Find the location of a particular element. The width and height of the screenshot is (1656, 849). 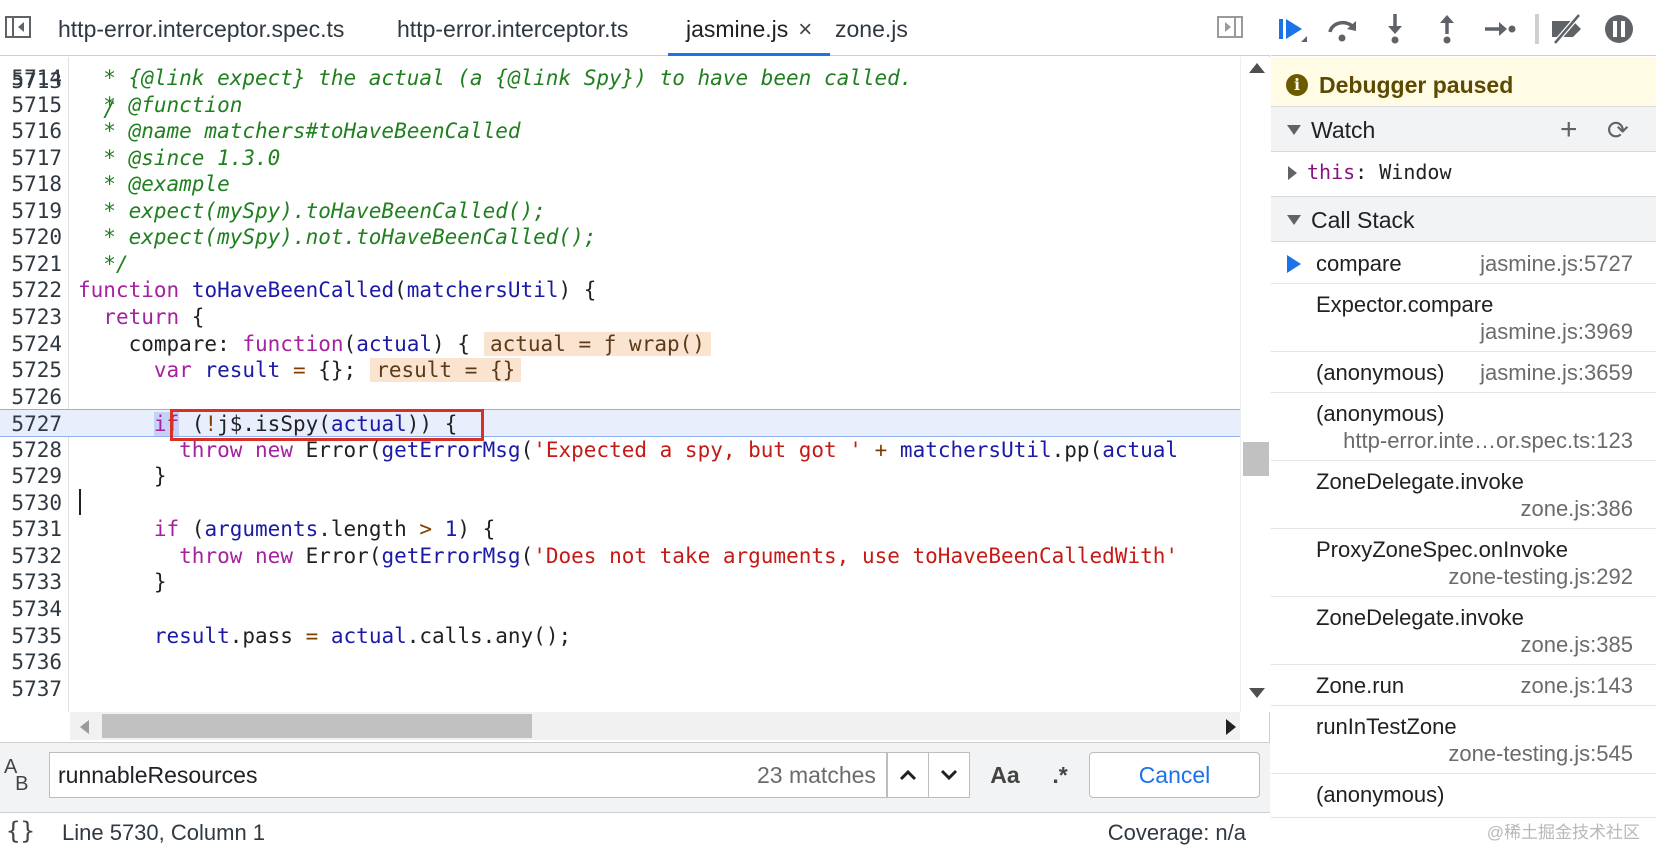

code-token: matchersUtil is located at coordinates (975, 449).